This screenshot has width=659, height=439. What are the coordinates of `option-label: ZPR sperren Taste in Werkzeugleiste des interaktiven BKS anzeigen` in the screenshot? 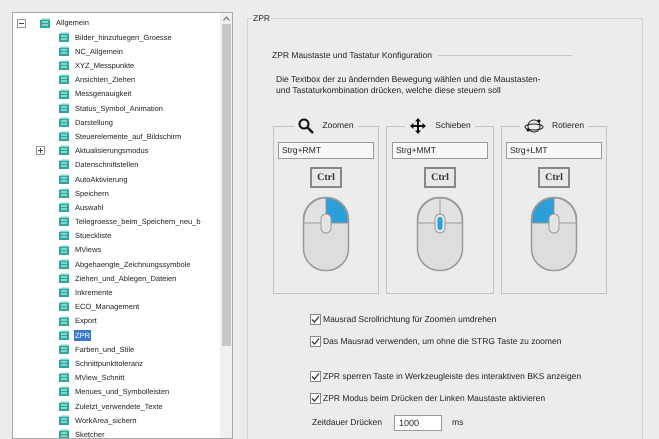 It's located at (452, 377).